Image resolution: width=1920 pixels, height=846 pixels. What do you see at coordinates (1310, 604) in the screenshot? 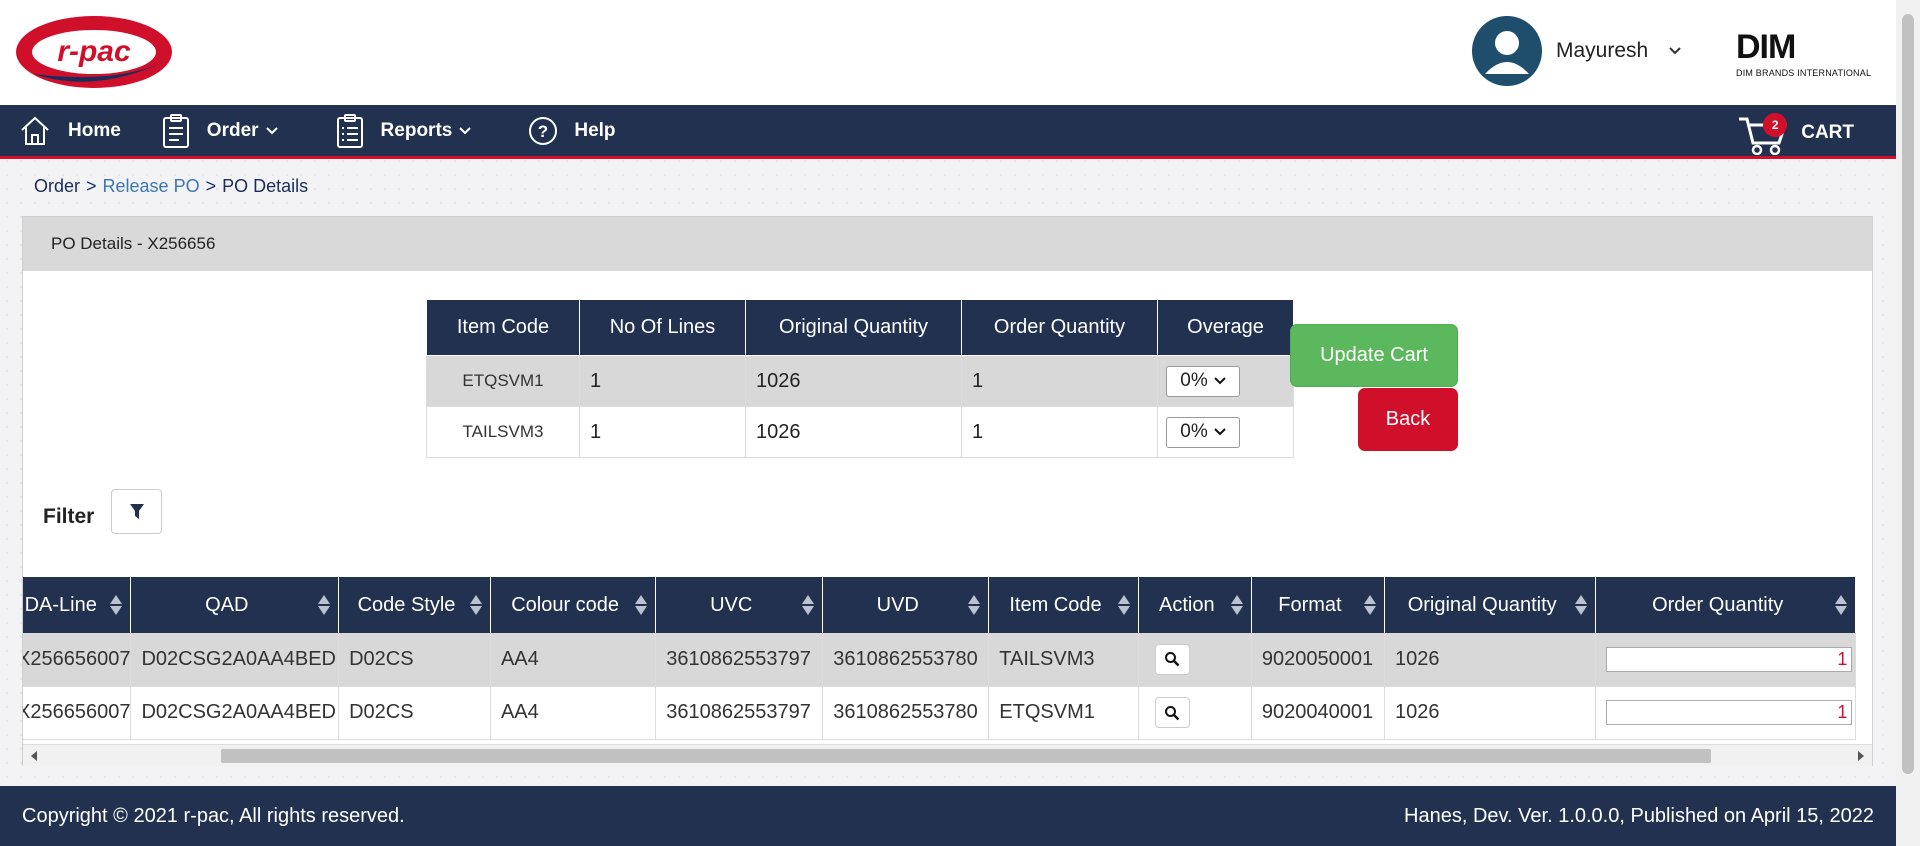
I see `grid-header-label: Format` at bounding box center [1310, 604].